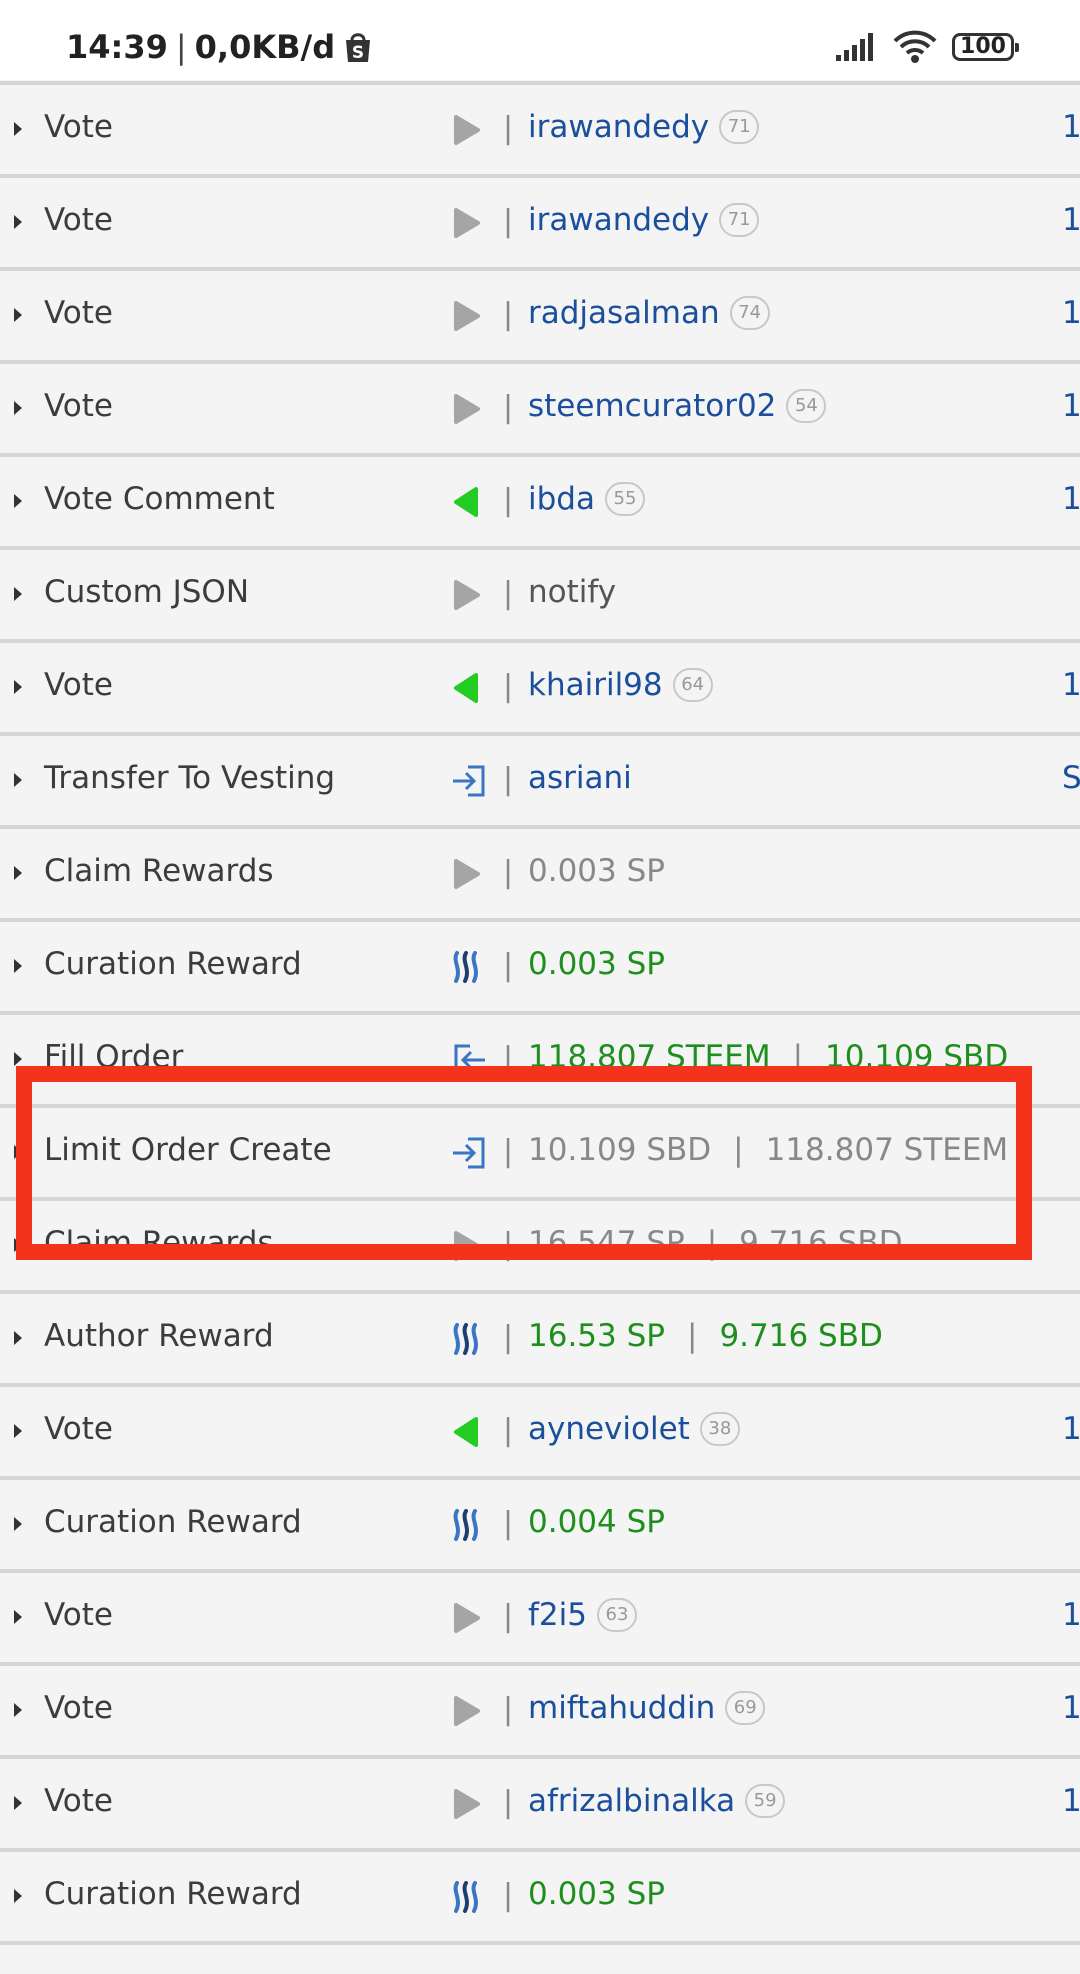 The image size is (1080, 1974). I want to click on operation-row: Vote | miftahuddin 69 1, so click(540, 1712).